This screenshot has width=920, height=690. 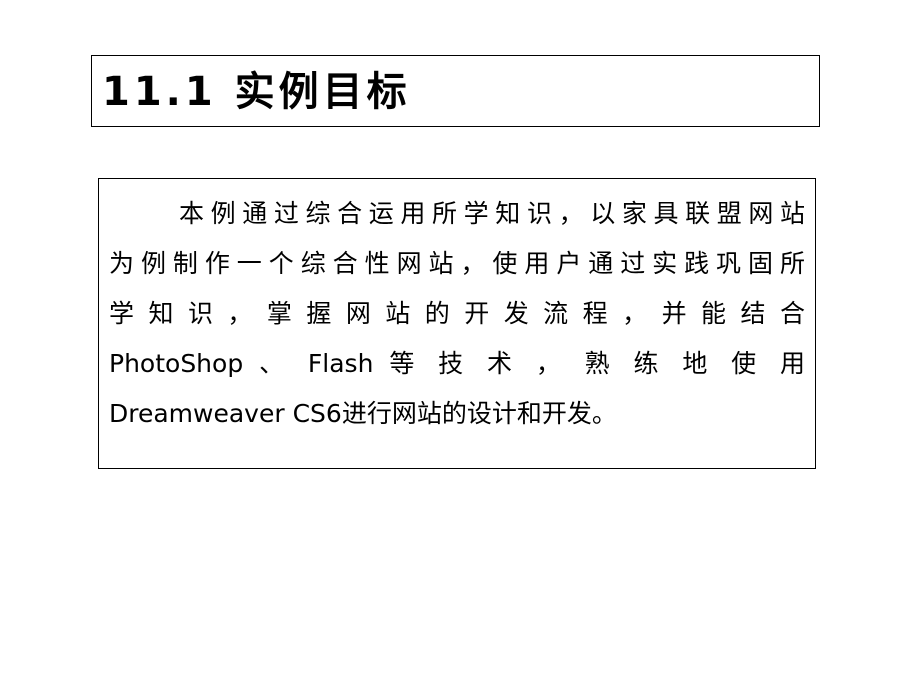 I want to click on slide-title: 11.1 实例目标, so click(x=256, y=92).